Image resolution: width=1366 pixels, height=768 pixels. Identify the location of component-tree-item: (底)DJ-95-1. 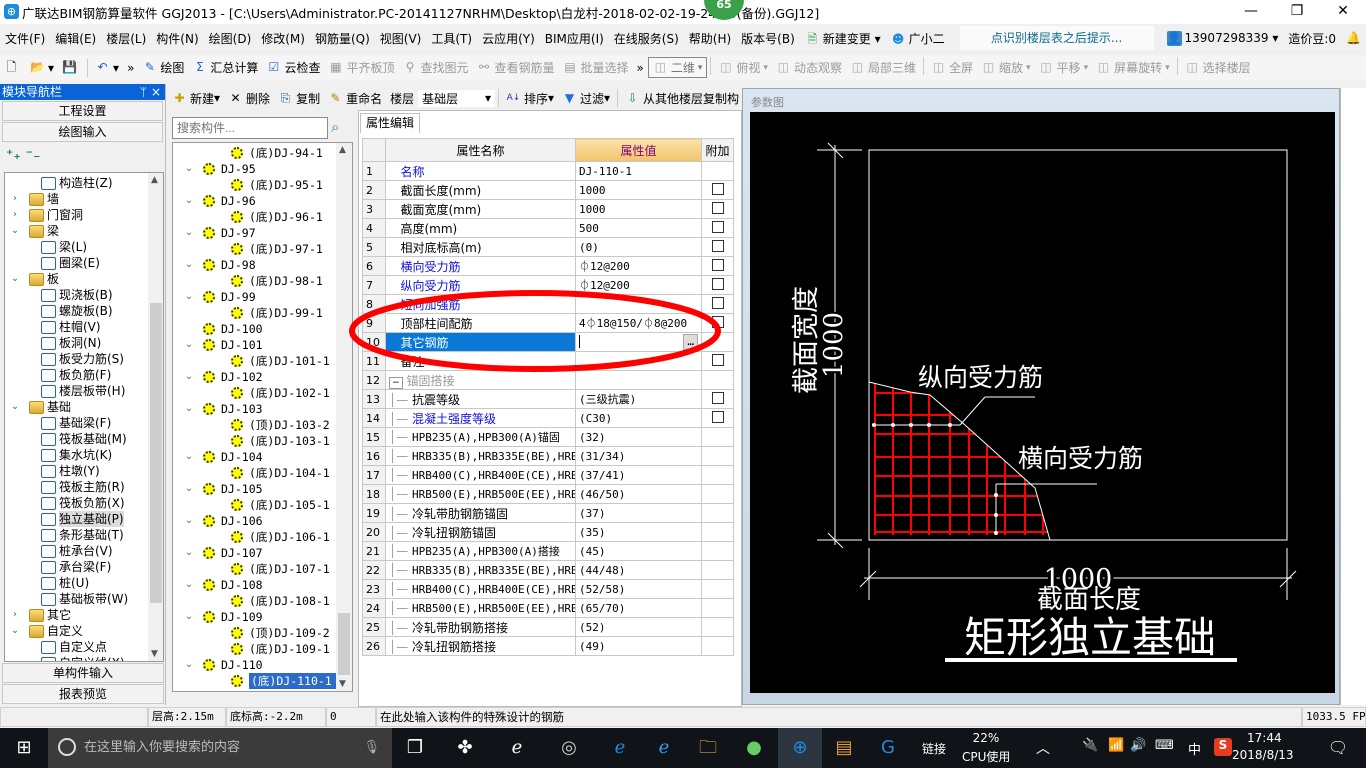
(277, 185).